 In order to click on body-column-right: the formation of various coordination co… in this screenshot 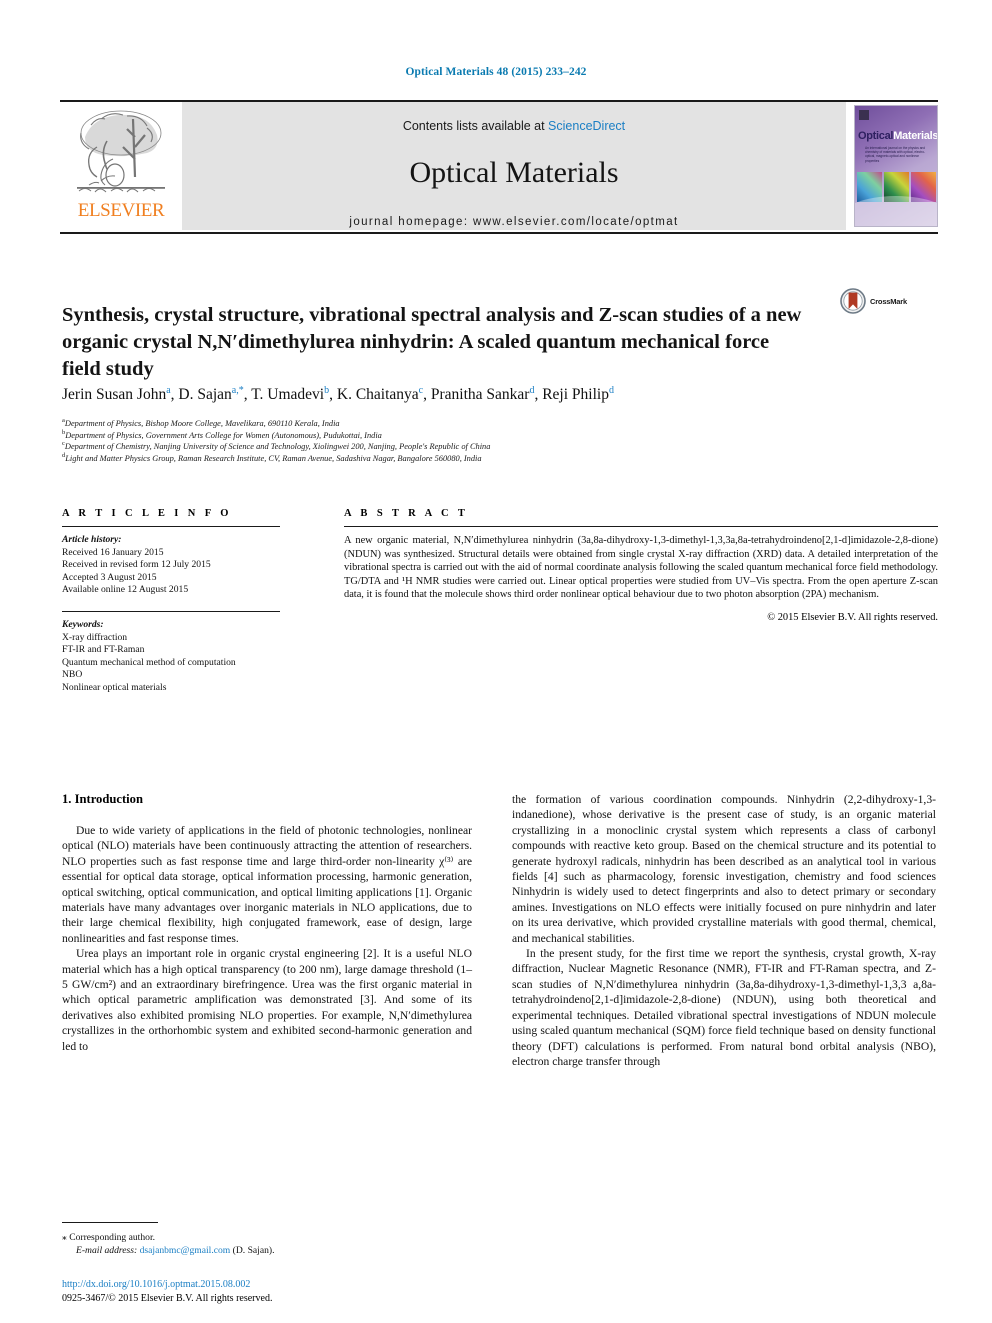, I will do `click(724, 930)`.